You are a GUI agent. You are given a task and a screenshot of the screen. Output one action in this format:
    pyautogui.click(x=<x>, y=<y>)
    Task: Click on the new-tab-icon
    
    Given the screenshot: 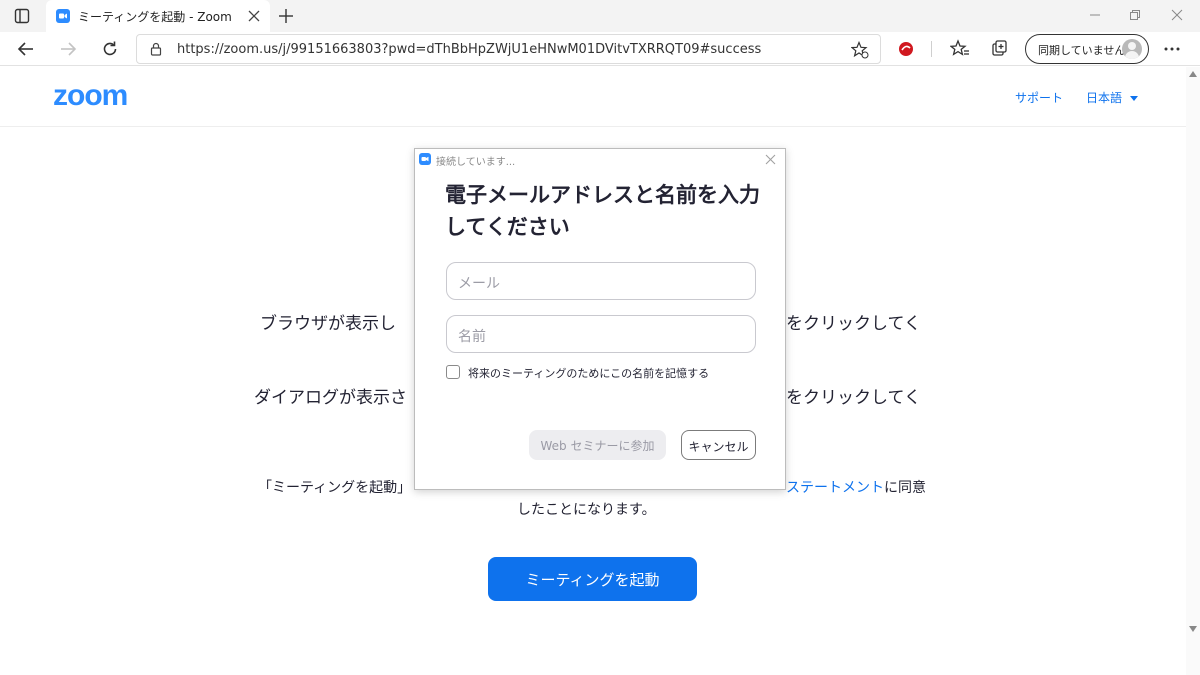 What is the action you would take?
    pyautogui.click(x=286, y=16)
    